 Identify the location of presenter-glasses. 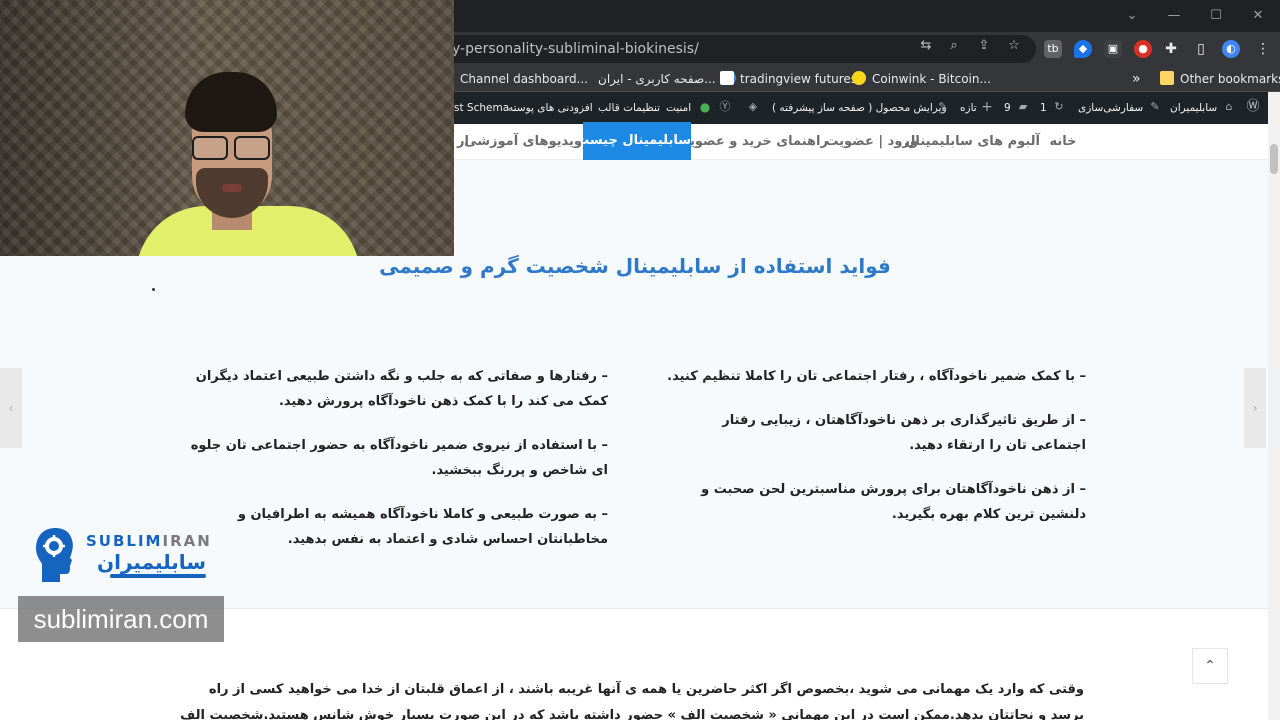
(232, 150).